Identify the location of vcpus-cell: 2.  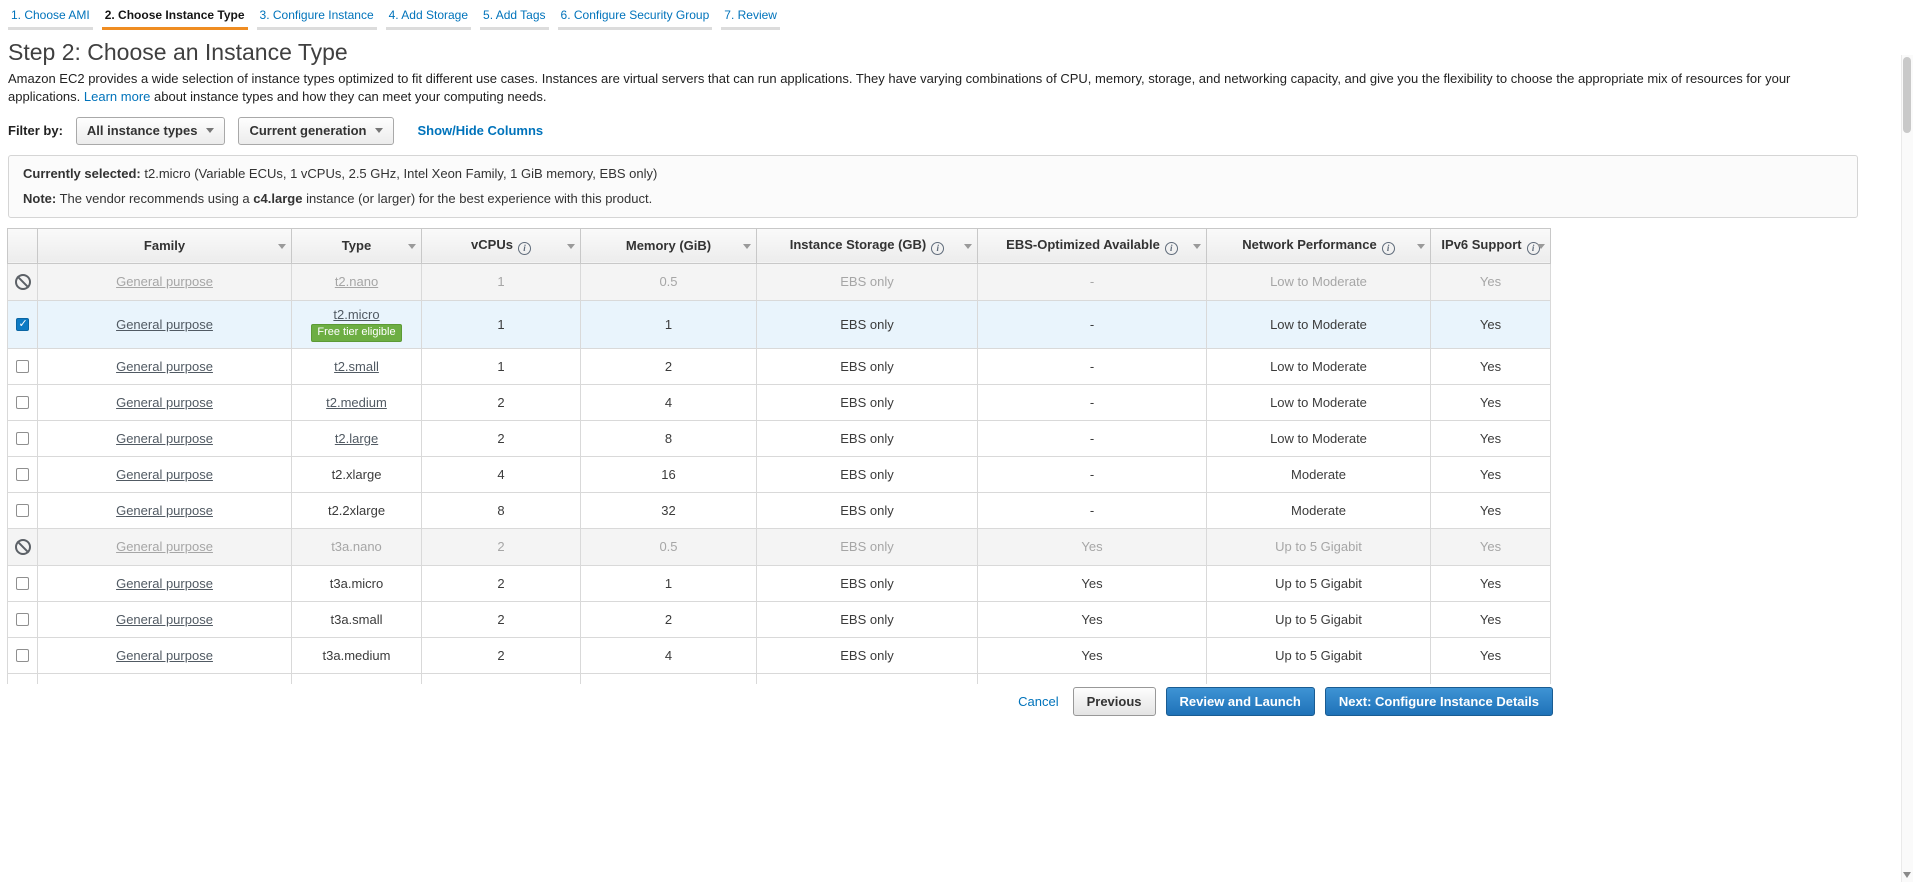
(501, 655).